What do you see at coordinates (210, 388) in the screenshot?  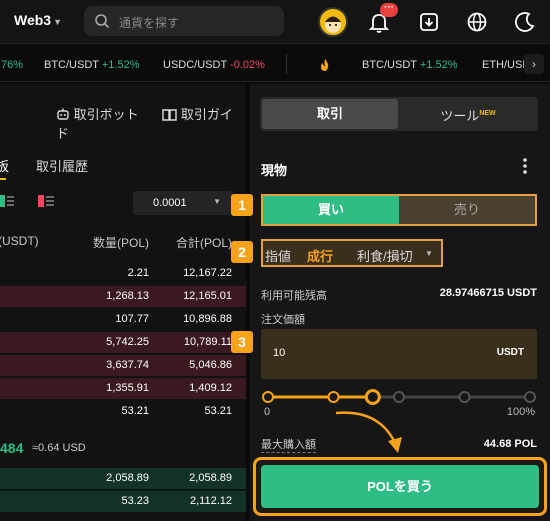 I see `row-total: 1,409.12` at bounding box center [210, 388].